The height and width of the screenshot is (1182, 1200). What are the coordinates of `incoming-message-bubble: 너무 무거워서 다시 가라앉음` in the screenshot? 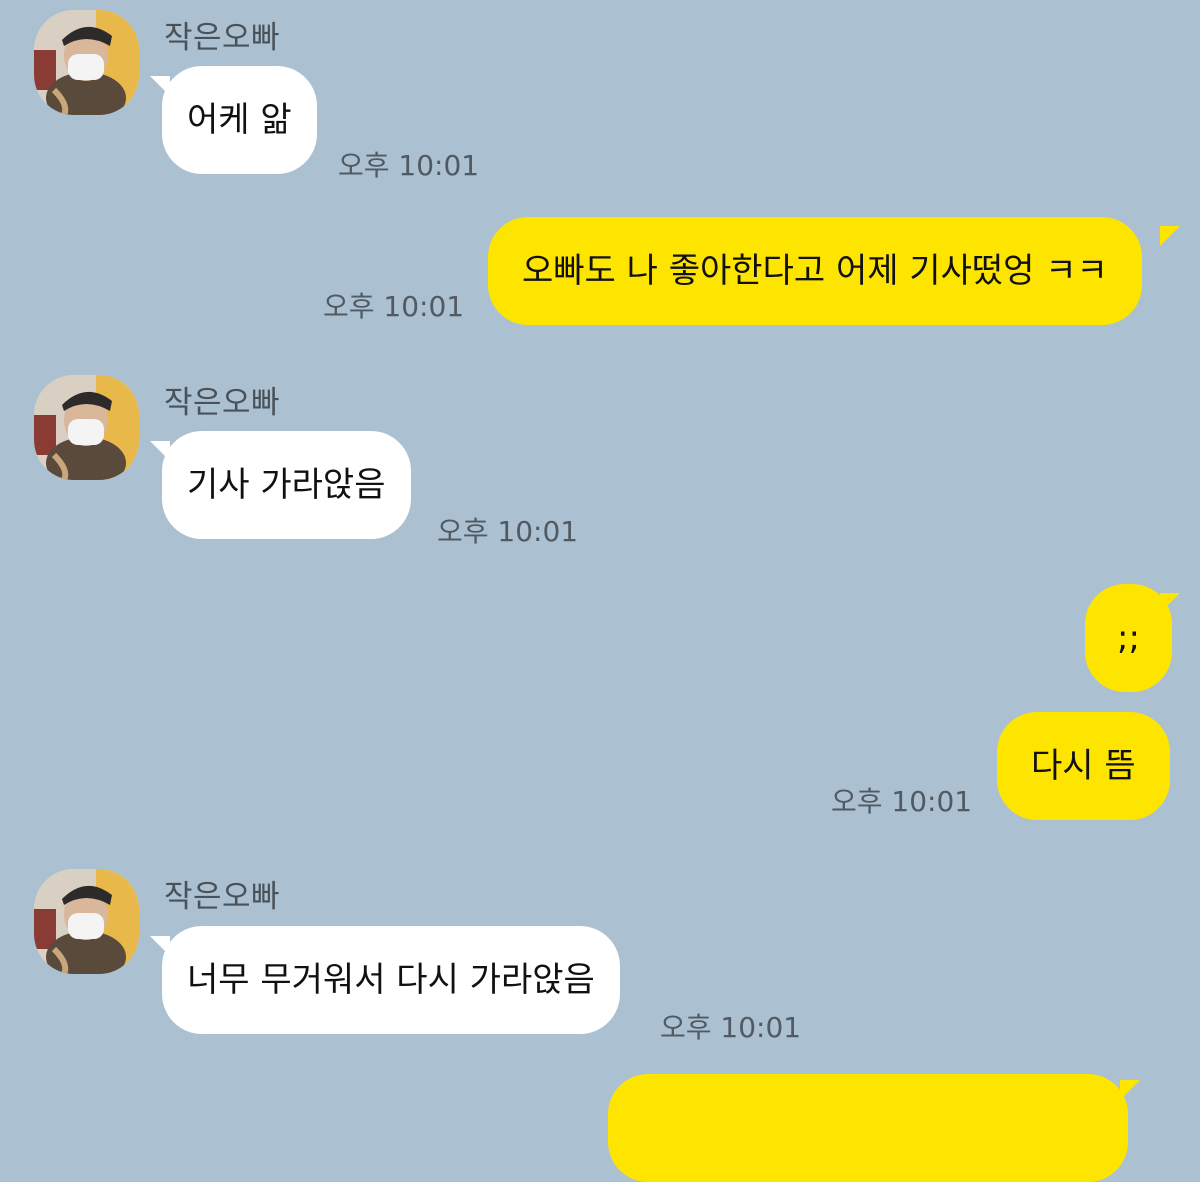 It's located at (391, 980).